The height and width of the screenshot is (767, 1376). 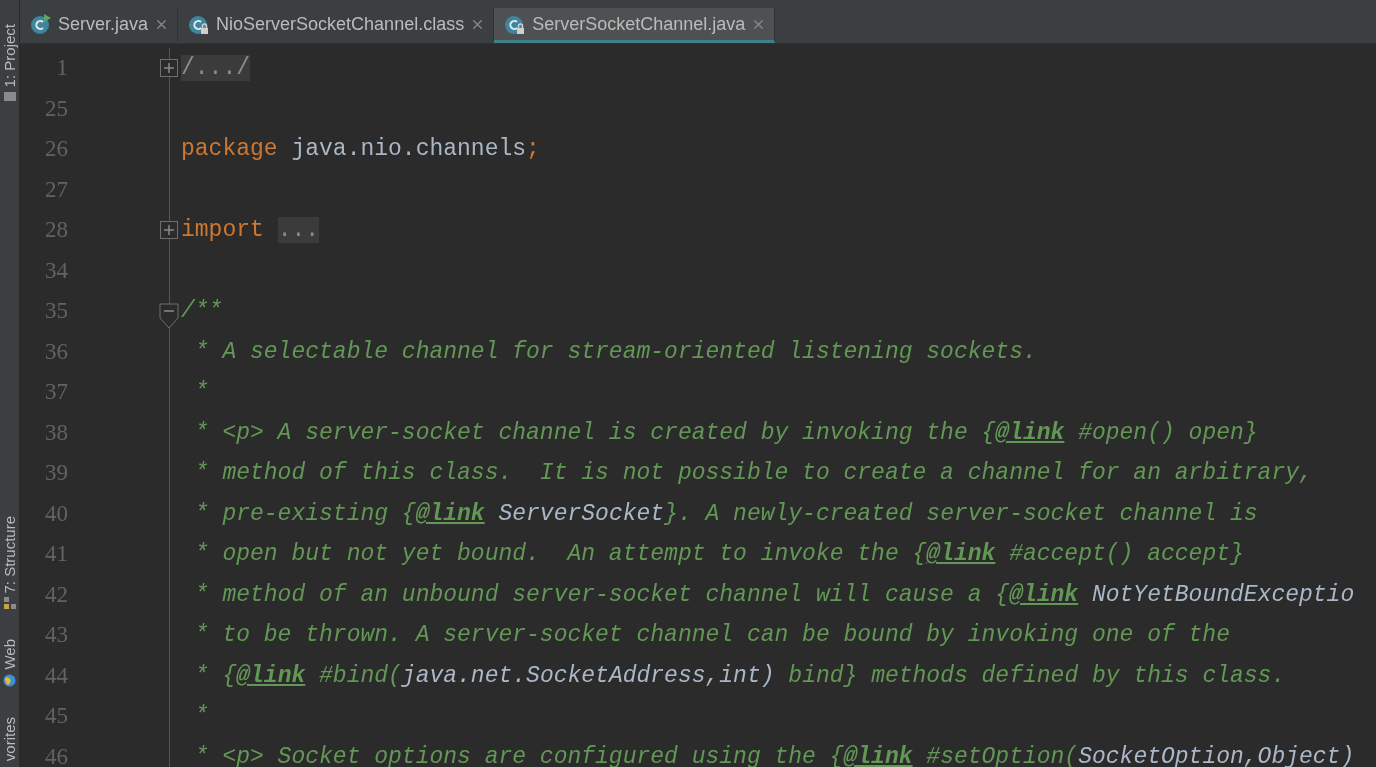 What do you see at coordinates (56, 108) in the screenshot?
I see `line-number: 25` at bounding box center [56, 108].